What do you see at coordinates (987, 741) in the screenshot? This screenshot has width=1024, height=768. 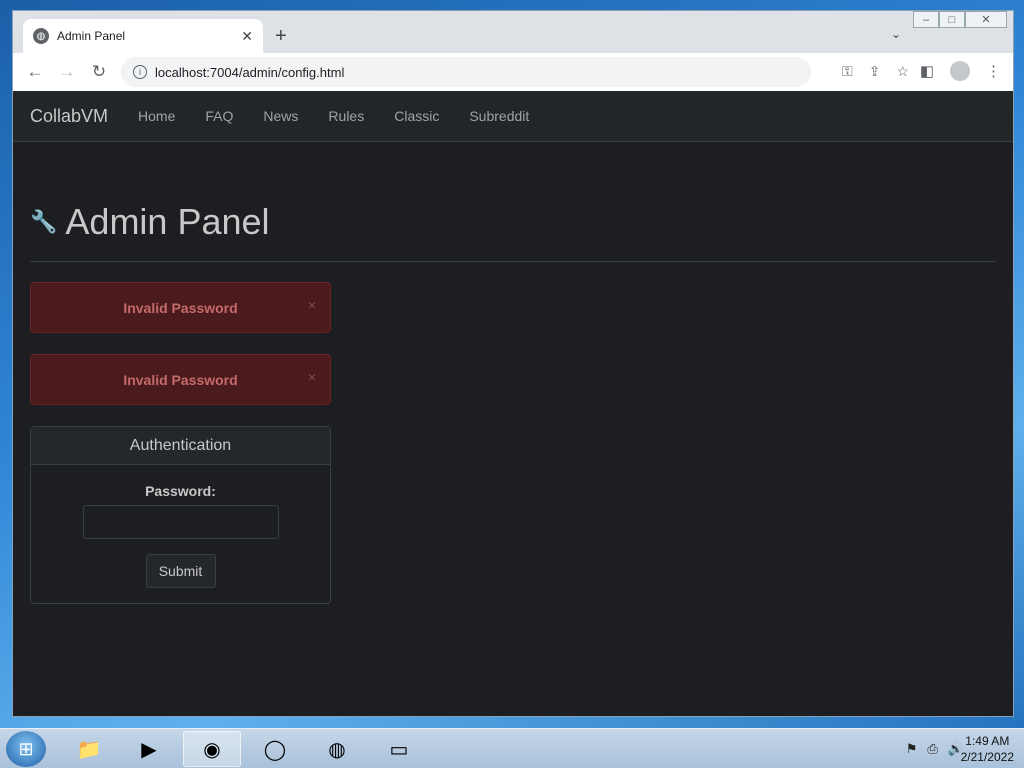 I see `clock-time: 1:49 AM` at bounding box center [987, 741].